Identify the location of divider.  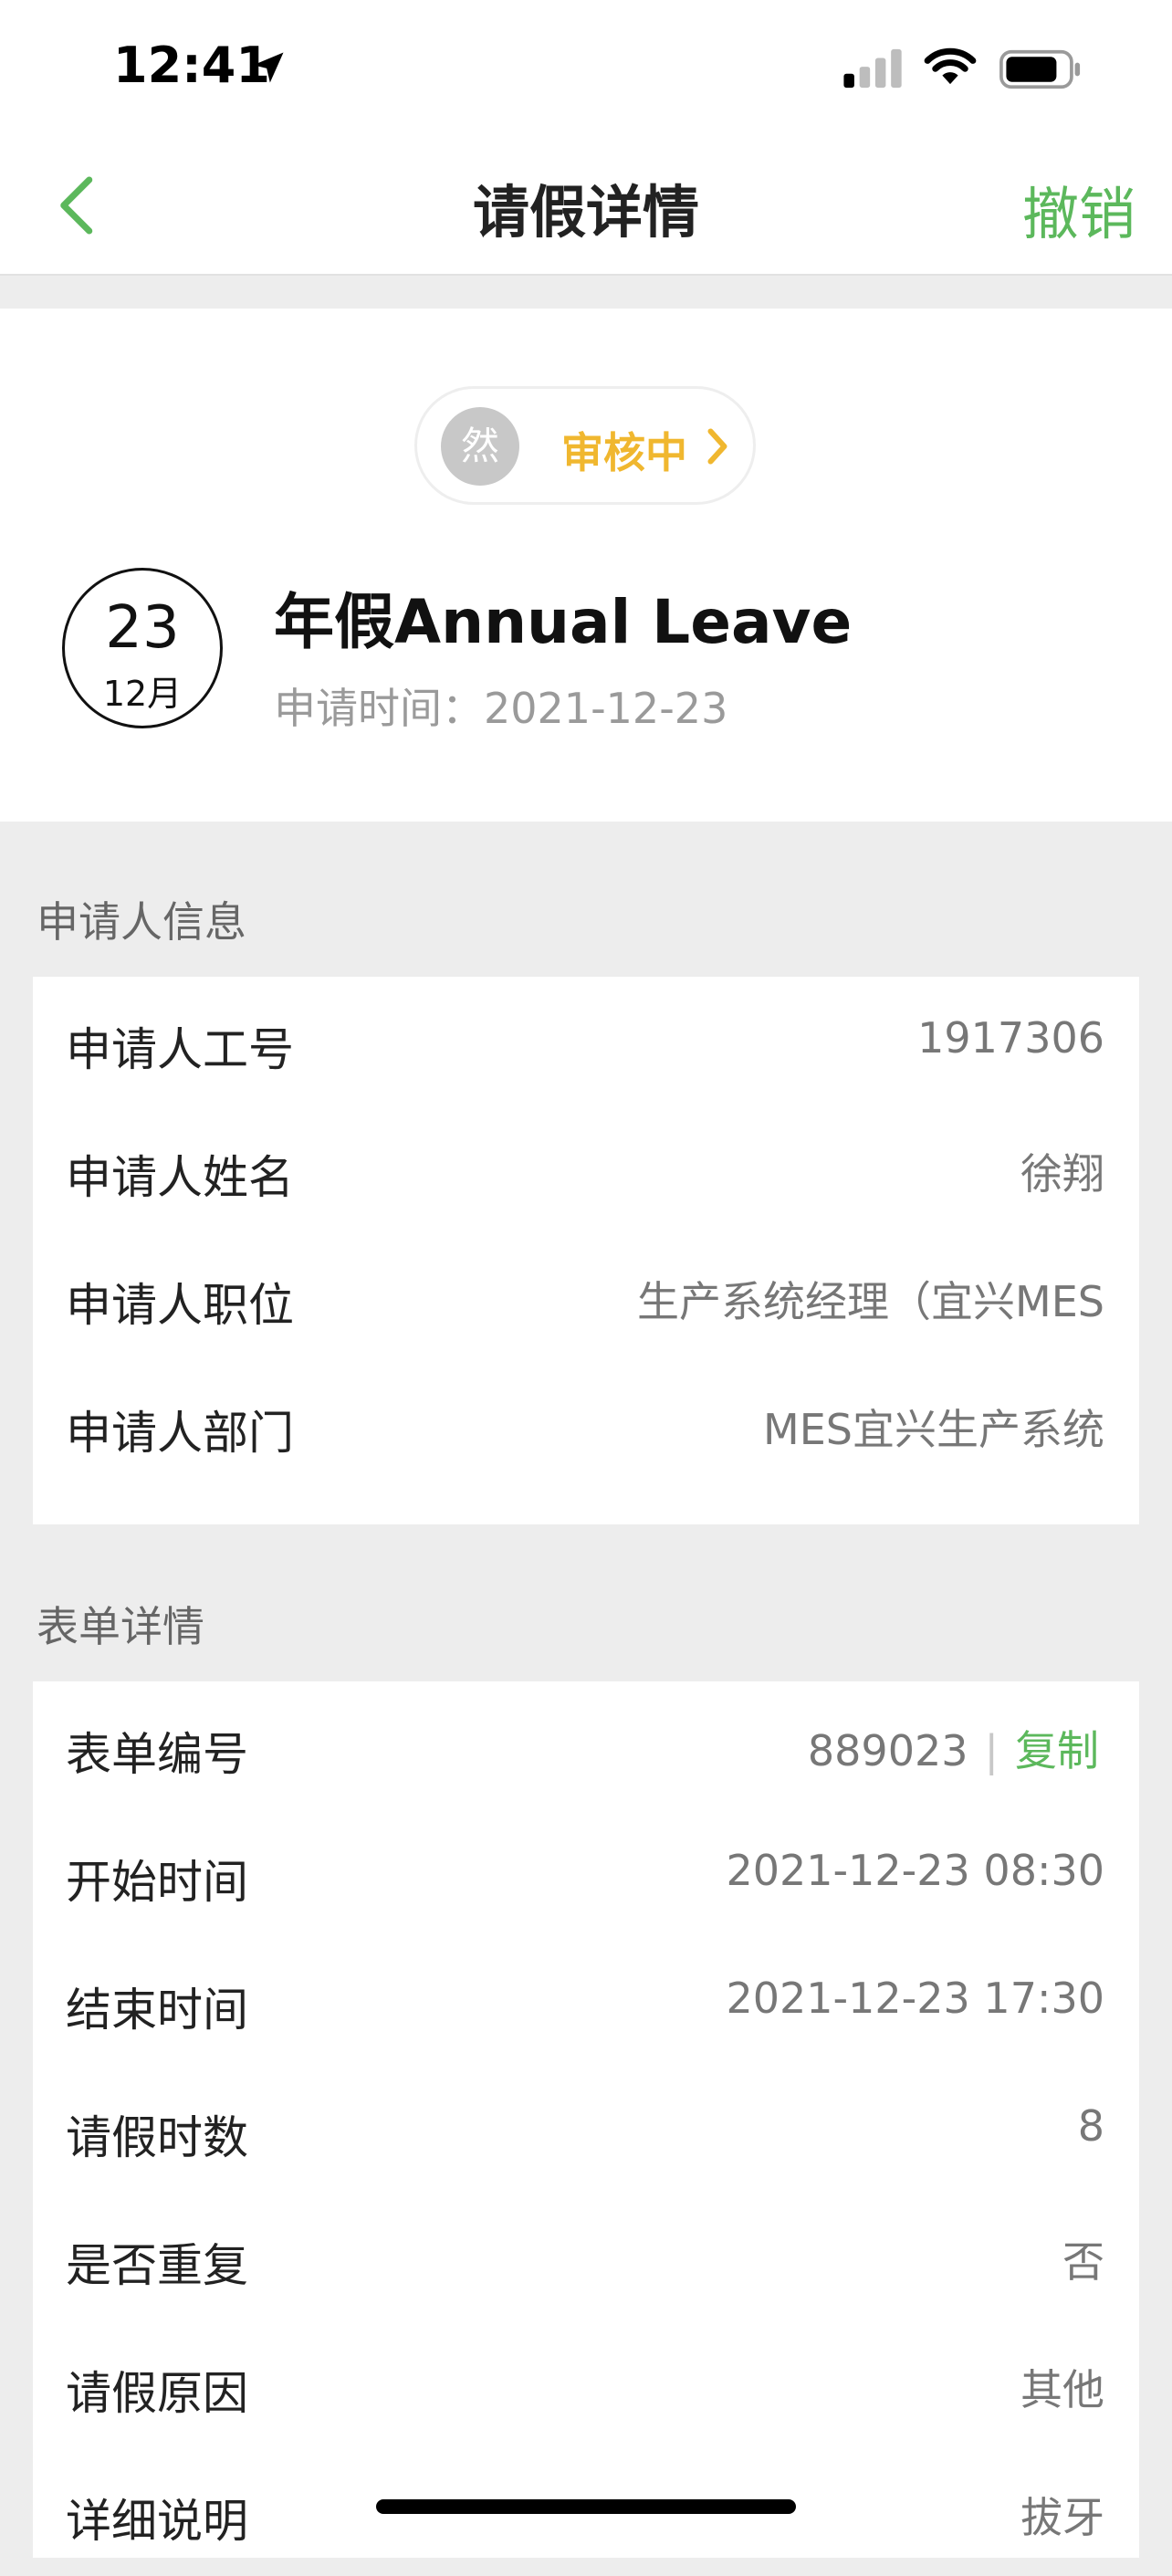
(586, 293).